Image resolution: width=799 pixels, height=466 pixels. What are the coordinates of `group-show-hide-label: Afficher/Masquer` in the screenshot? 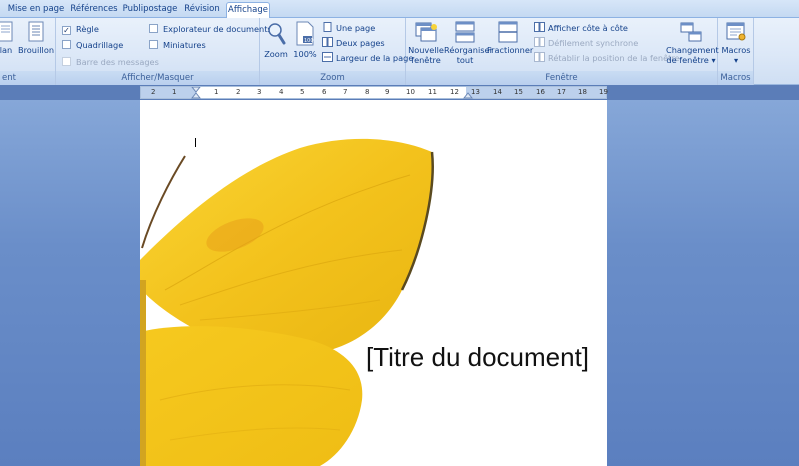 It's located at (157, 78).